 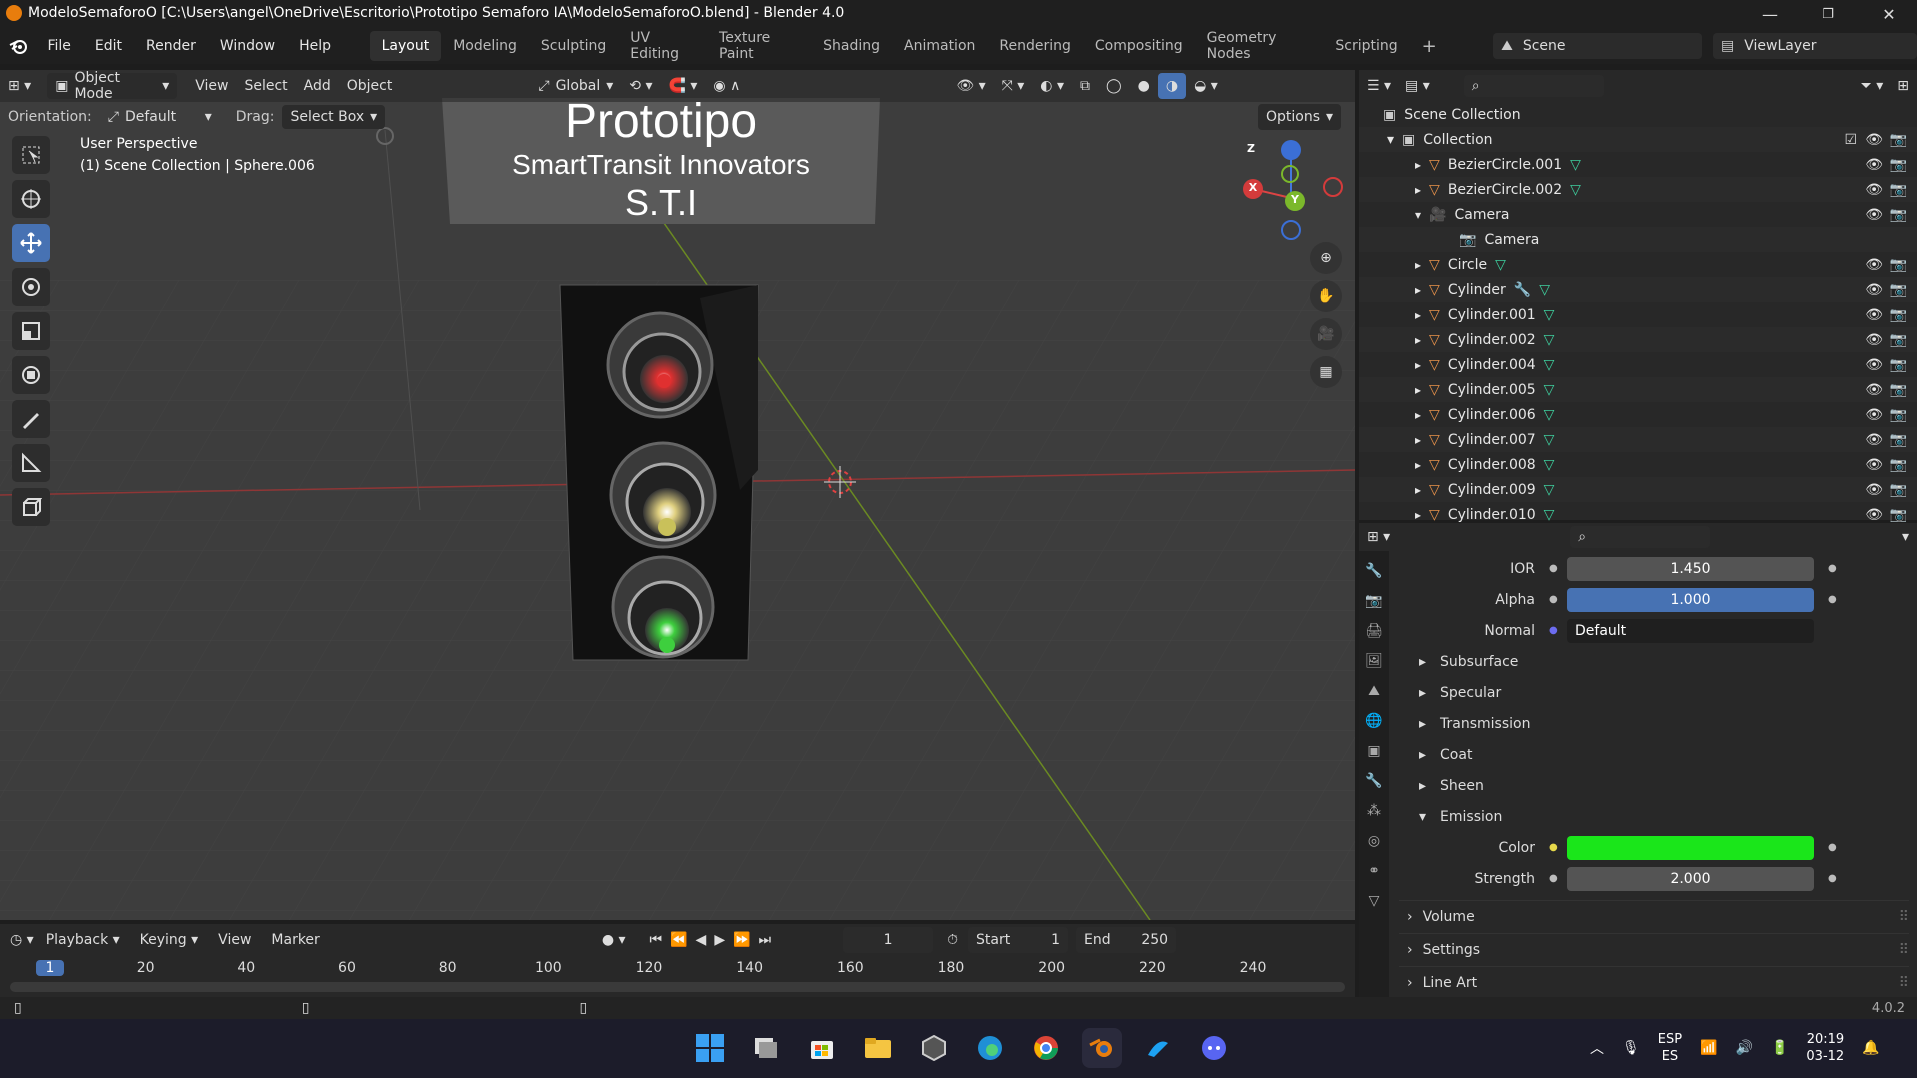 I want to click on timeline-ruler: 1 20 40 60 80 100 120 140 160 180 200 220 240, so click(x=677, y=970).